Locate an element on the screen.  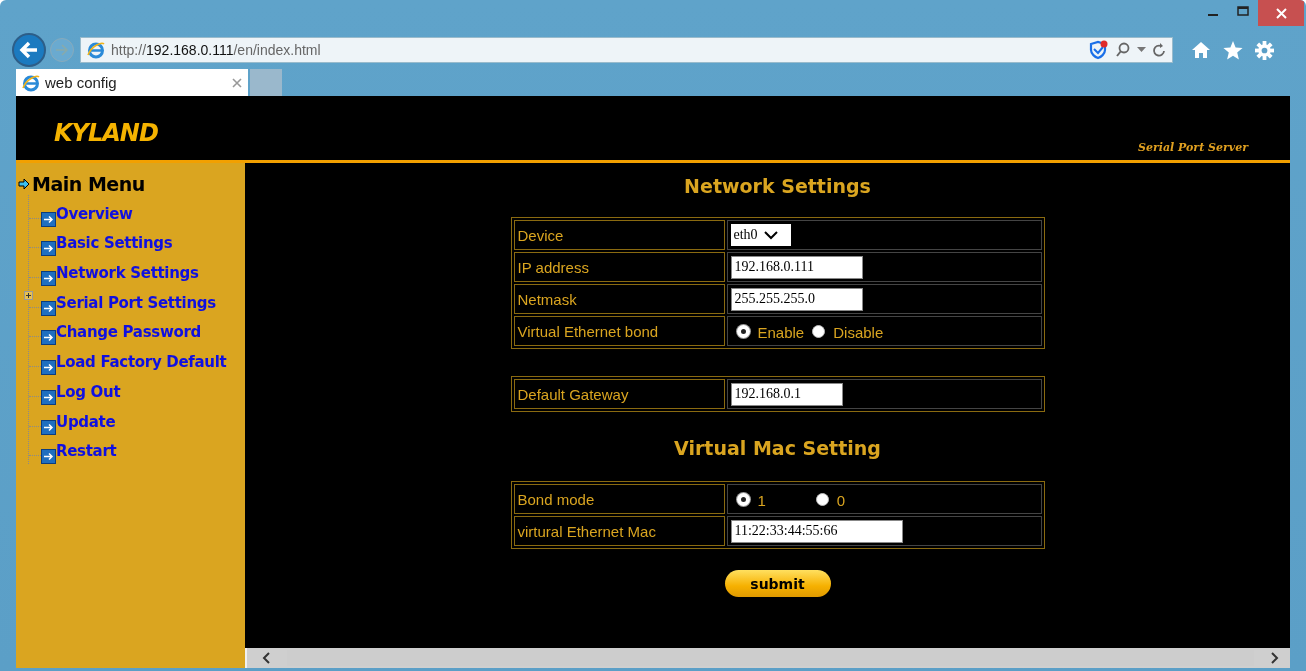
close-tab-icon is located at coordinates (237, 82).